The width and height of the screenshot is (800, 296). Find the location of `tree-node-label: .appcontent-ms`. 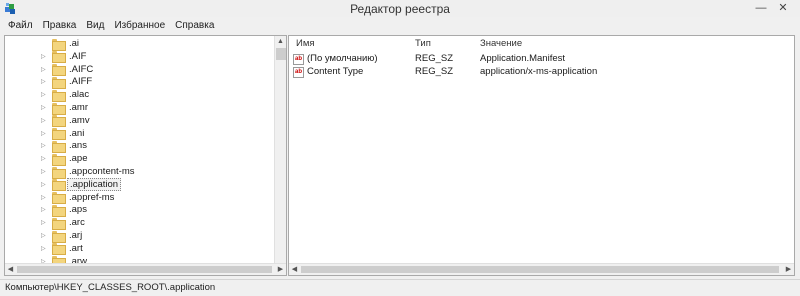

tree-node-label: .appcontent-ms is located at coordinates (101, 171).